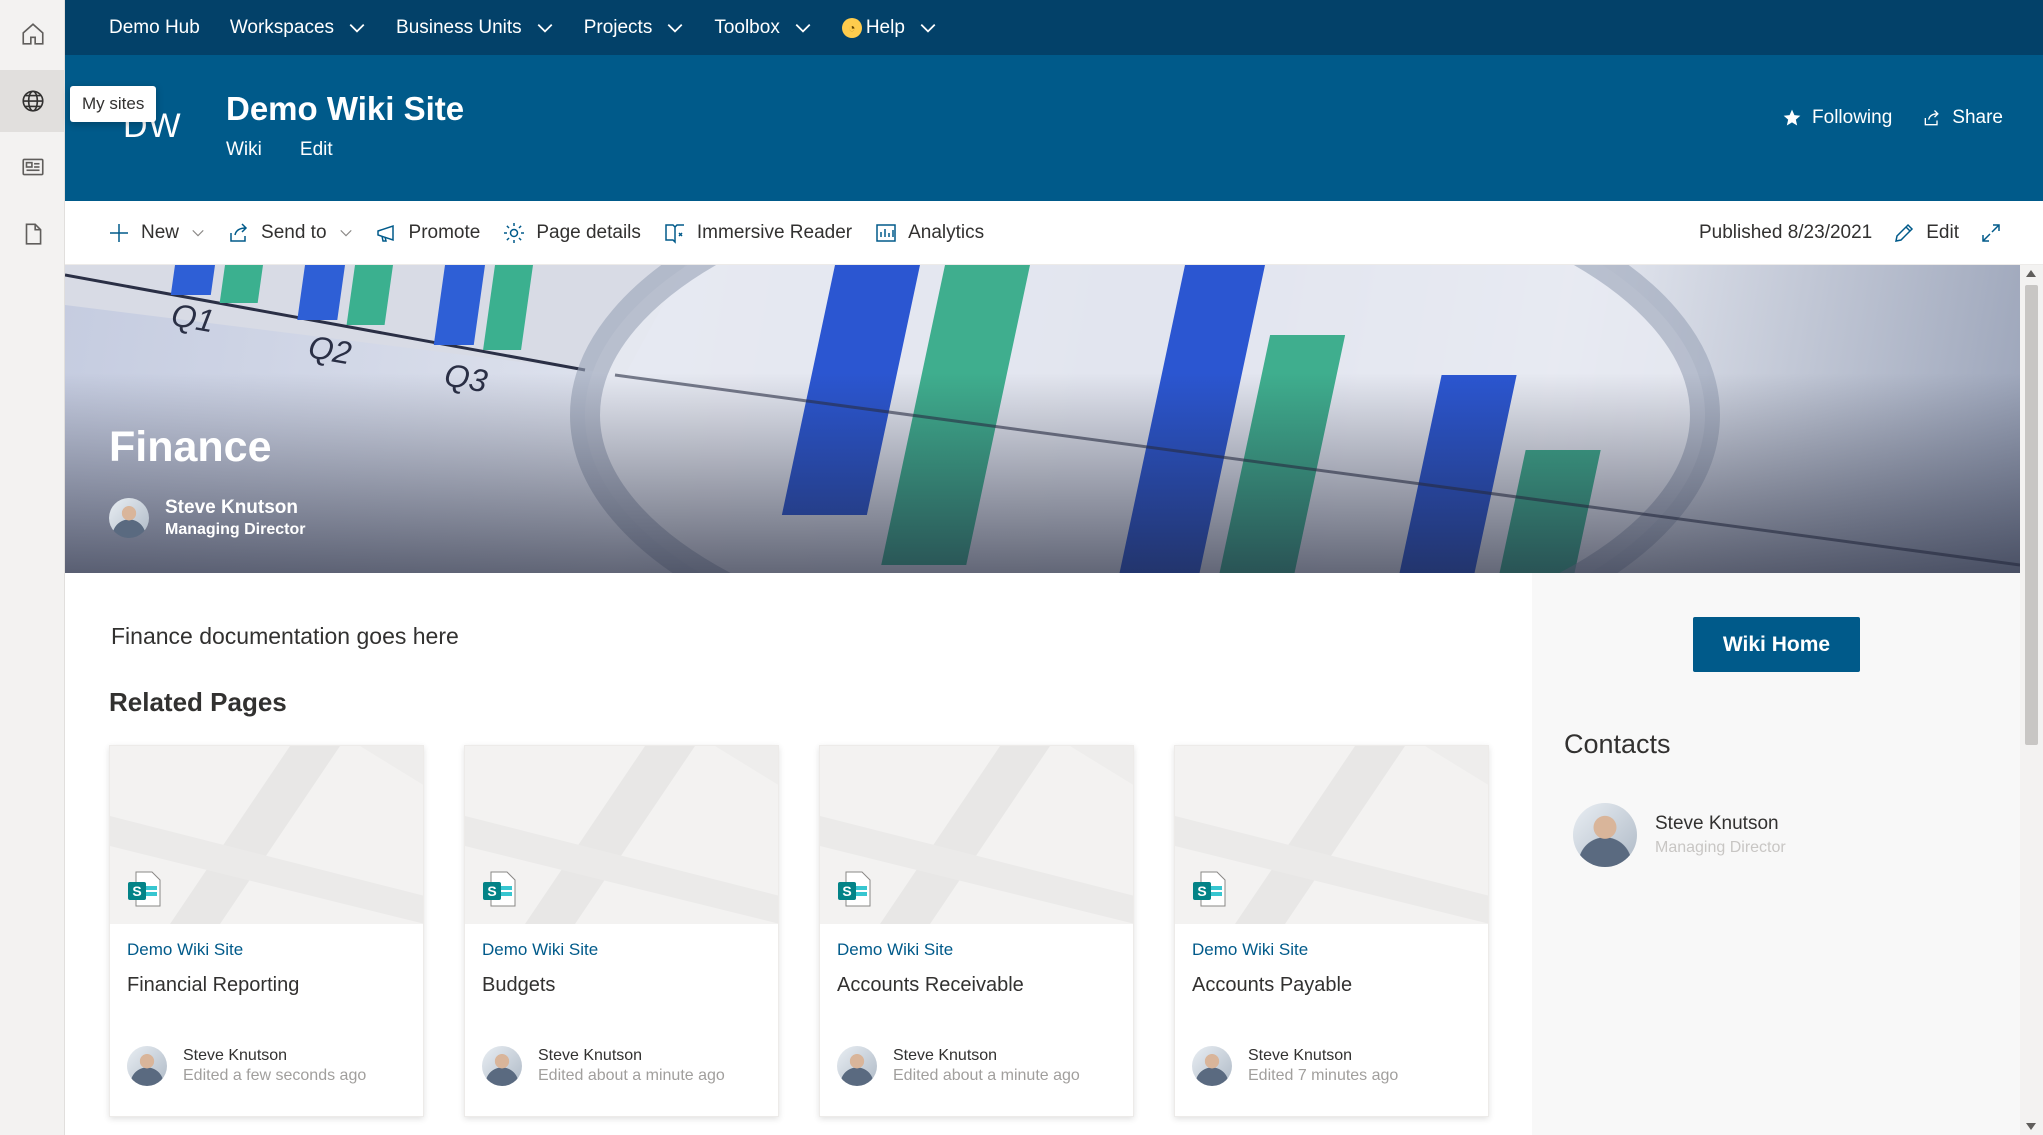 The width and height of the screenshot is (2043, 1135). Describe the element at coordinates (621, 835) in the screenshot. I see `card-thumbnail: S` at that location.